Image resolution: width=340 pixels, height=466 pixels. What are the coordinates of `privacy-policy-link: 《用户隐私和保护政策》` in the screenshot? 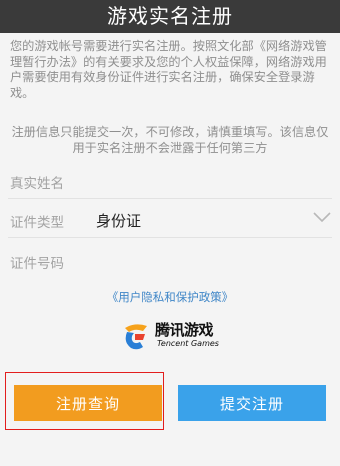 It's located at (170, 297).